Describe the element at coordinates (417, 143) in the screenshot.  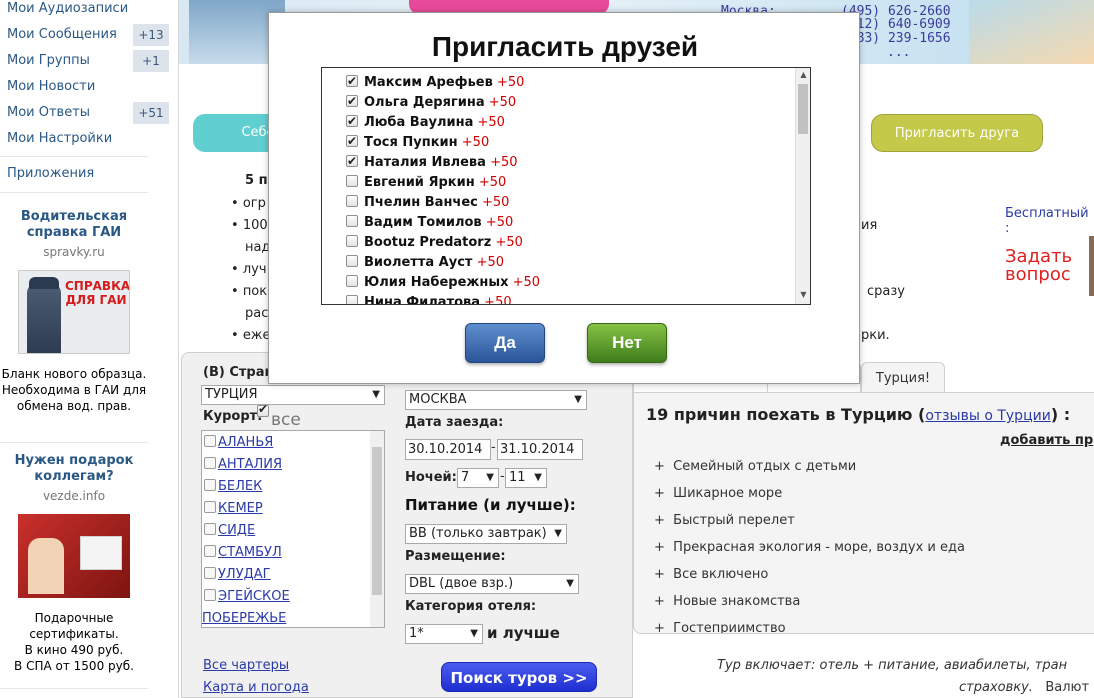
I see `friend-item: Тося Пупкин +50` at that location.